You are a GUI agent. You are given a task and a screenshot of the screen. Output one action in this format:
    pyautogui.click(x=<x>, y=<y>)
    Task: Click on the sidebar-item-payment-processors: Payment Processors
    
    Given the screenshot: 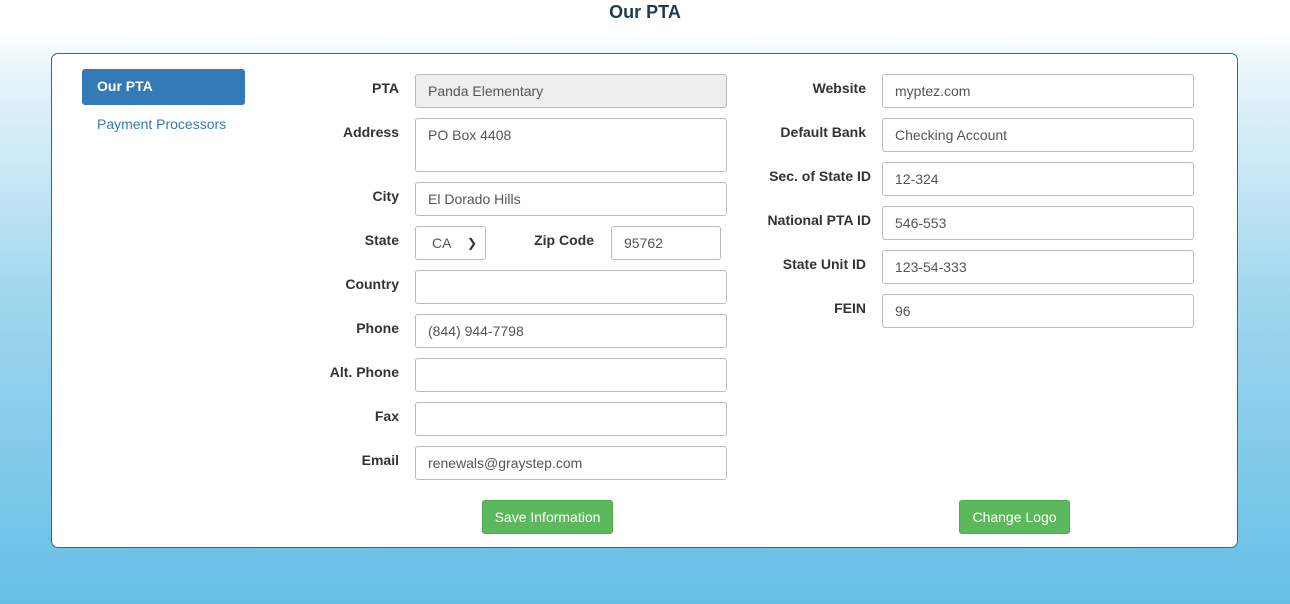 What is the action you would take?
    pyautogui.click(x=163, y=125)
    